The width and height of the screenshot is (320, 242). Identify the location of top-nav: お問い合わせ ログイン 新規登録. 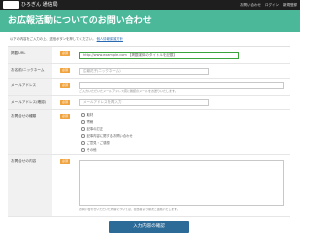
(268, 5).